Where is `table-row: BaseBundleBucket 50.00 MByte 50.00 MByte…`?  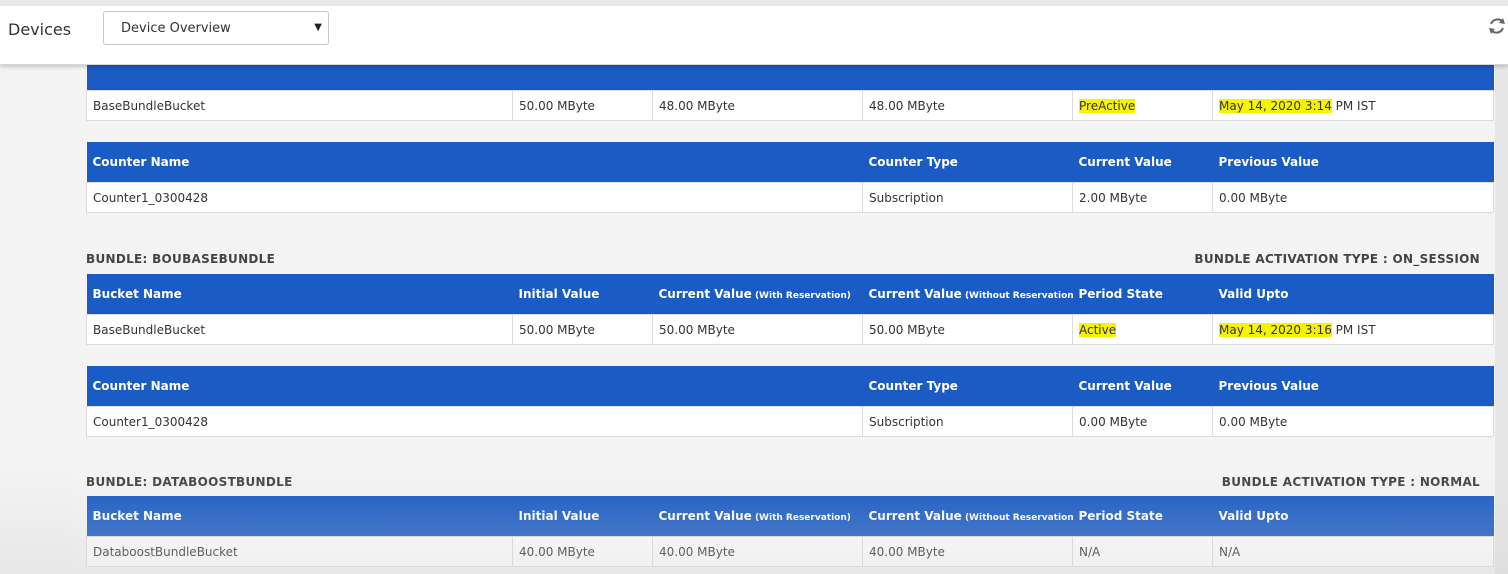
table-row: BaseBundleBucket 50.00 MByte 50.00 MByte… is located at coordinates (790, 329).